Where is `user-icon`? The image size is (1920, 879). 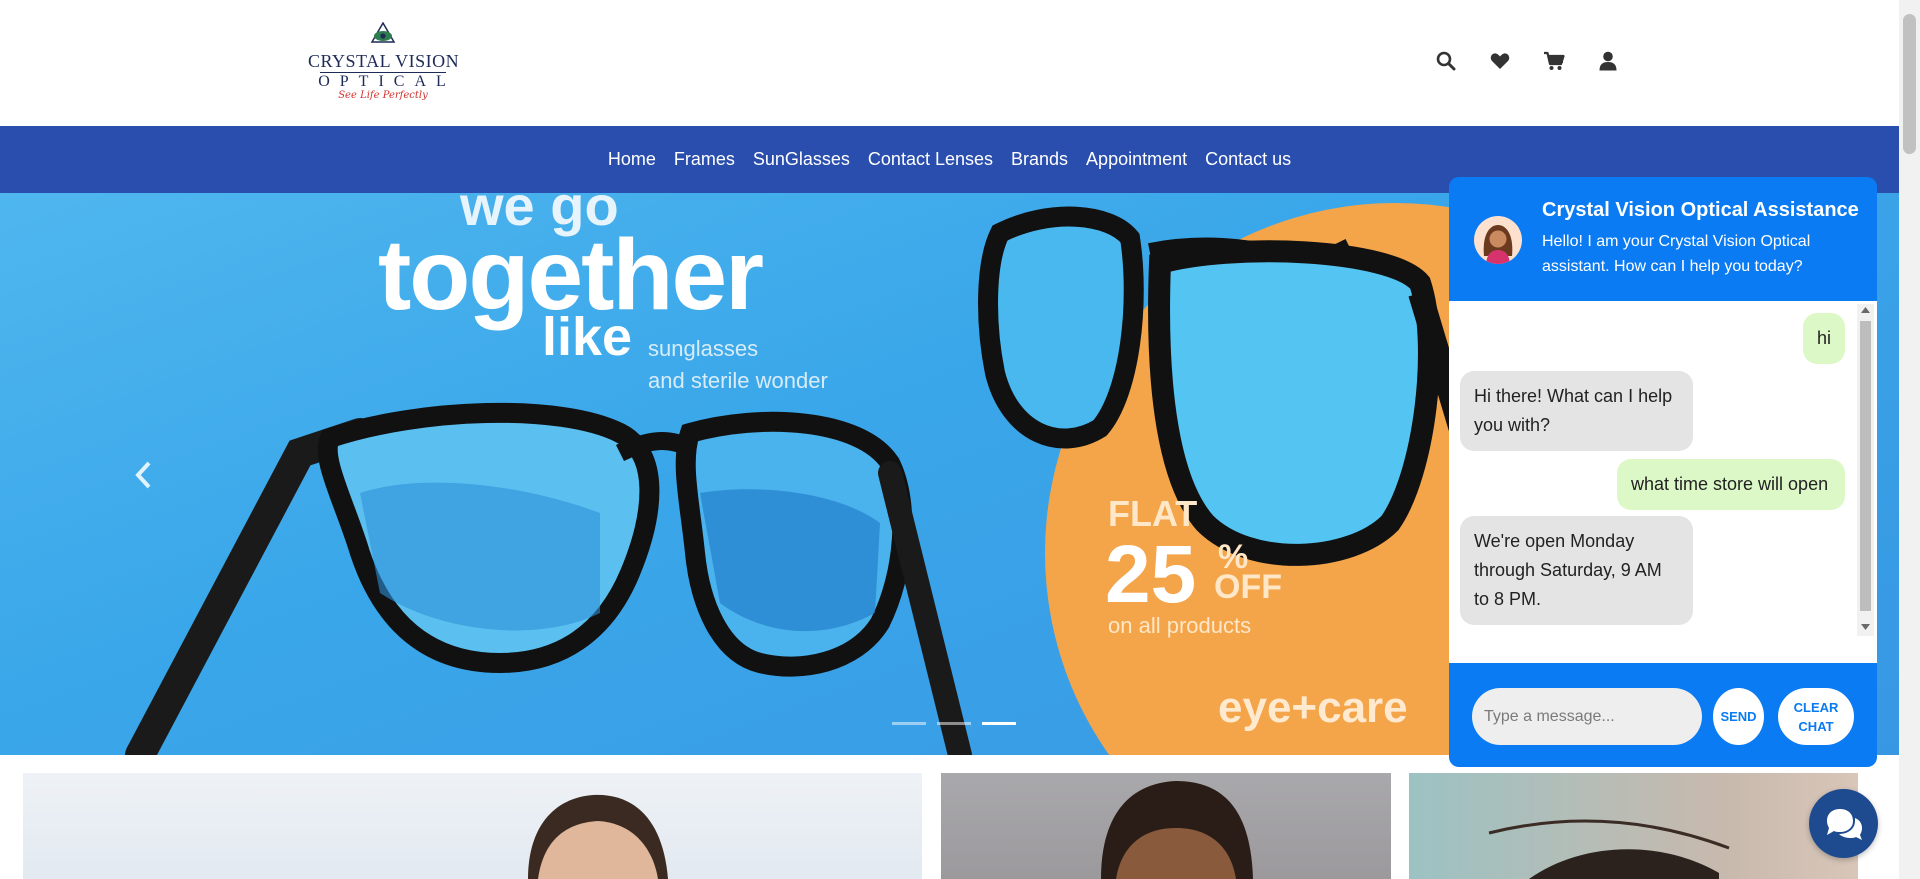
user-icon is located at coordinates (1608, 61).